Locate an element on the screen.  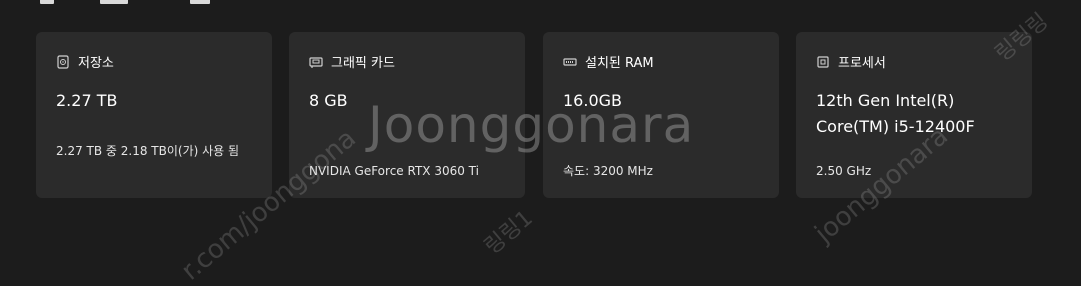
graphics-card-card: 그래픽 카드 8 GB NVIDIA GeForce RTX 3060 Ti is located at coordinates (407, 115).